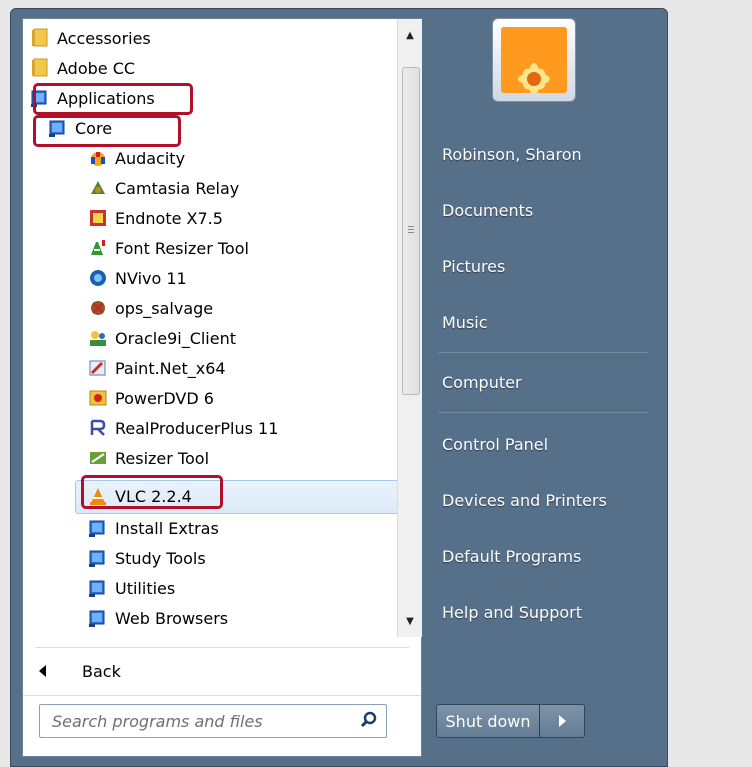  Describe the element at coordinates (488, 210) in the screenshot. I see `documents-label: Documents` at that location.